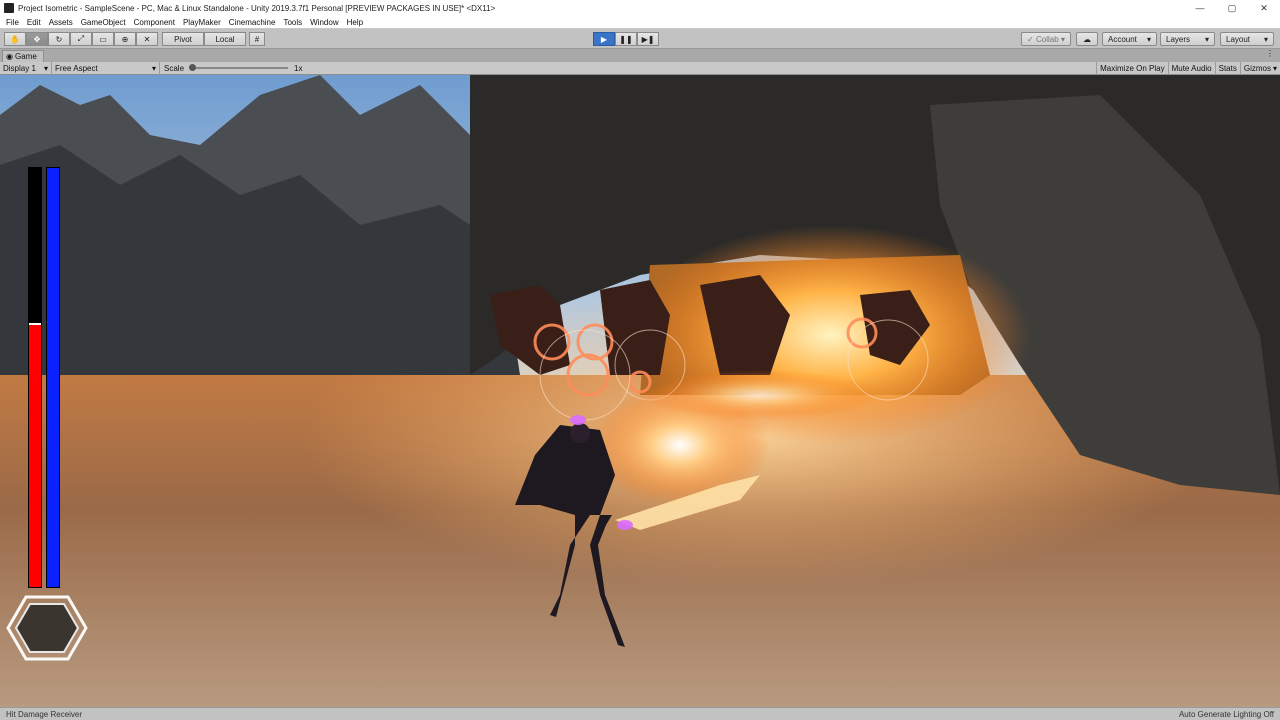  I want to click on display-dropdown: Display 1 ▾, so click(26, 68).